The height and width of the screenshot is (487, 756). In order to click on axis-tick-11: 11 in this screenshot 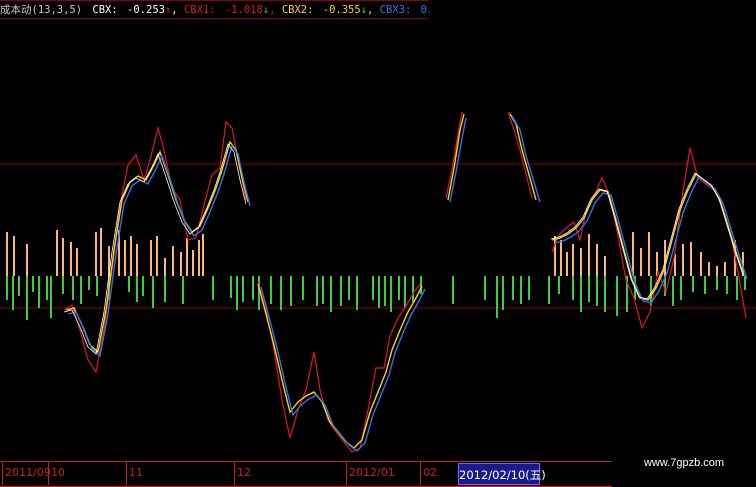, I will do `click(136, 472)`.